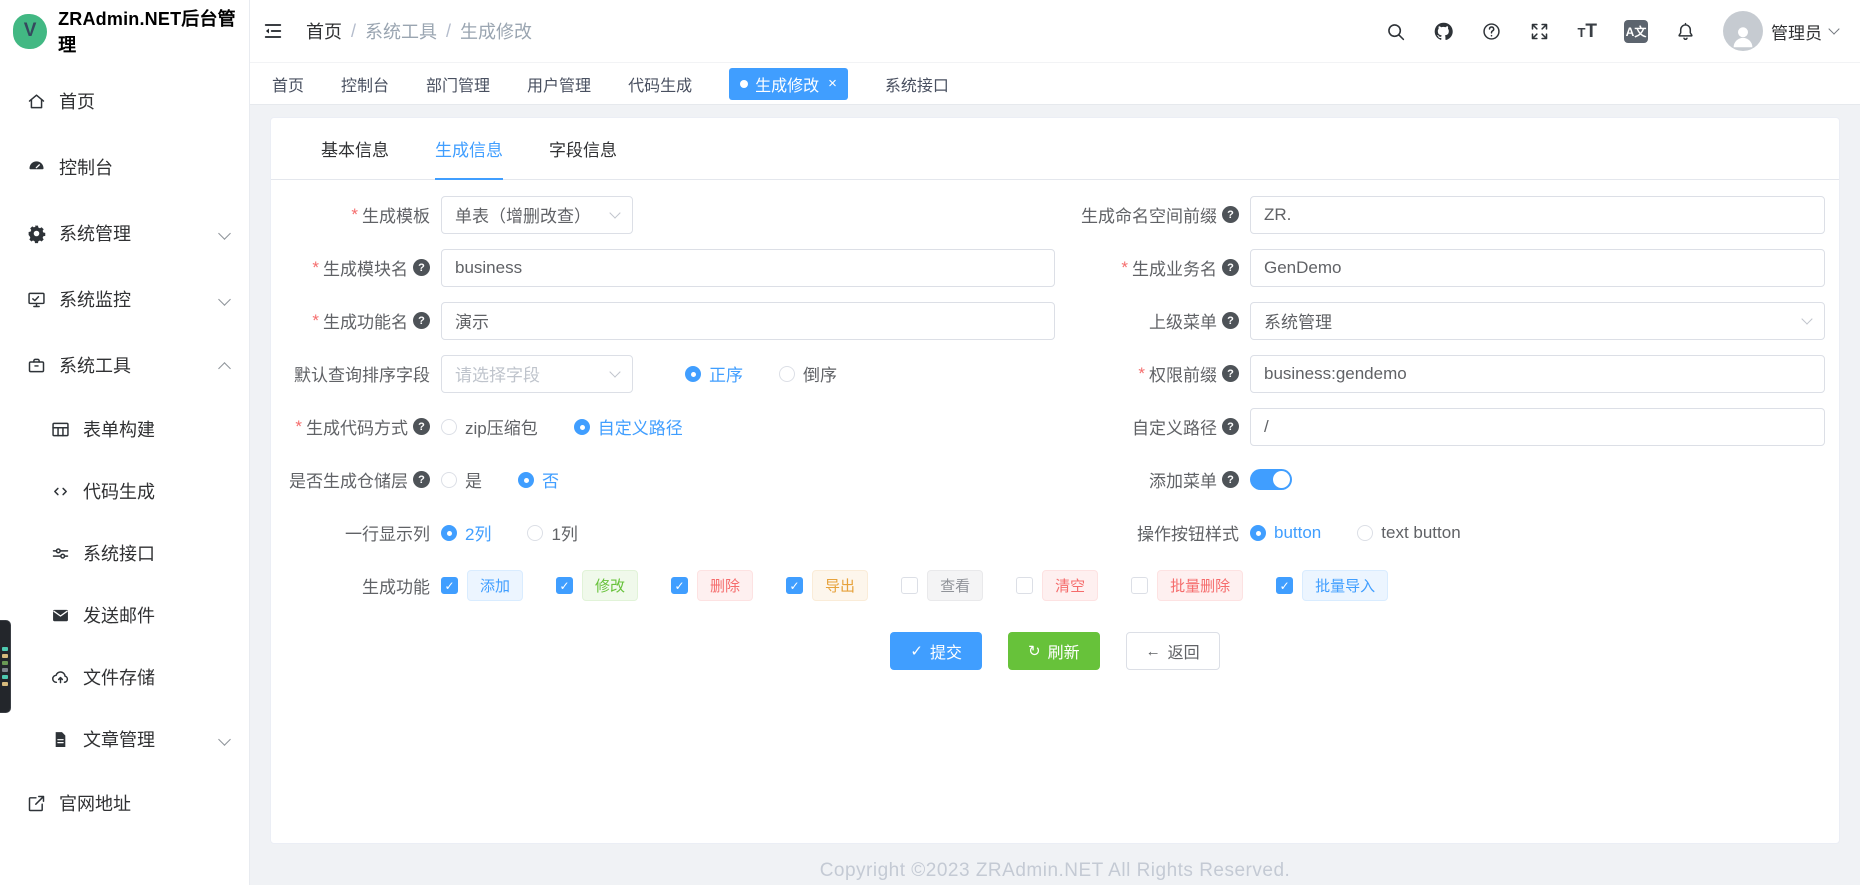 This screenshot has width=1860, height=885. Describe the element at coordinates (124, 167) in the screenshot. I see `sidebar-item-console: 控制台` at that location.